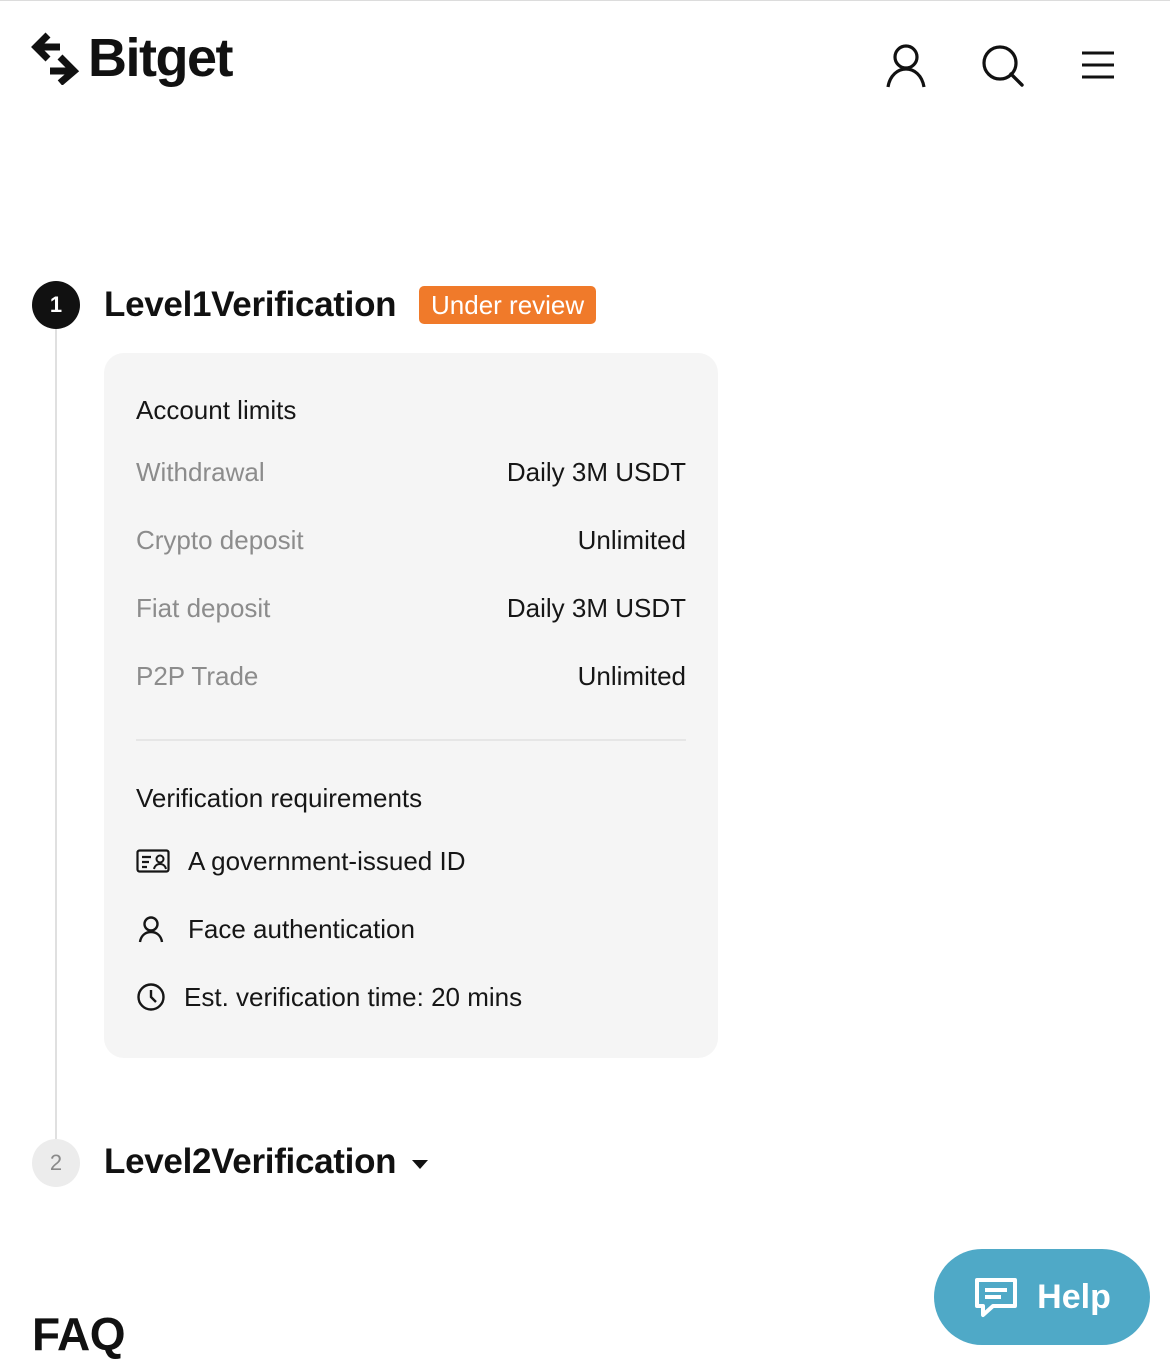 Image resolution: width=1170 pixels, height=1364 pixels. I want to click on limit-row-withdrawal: Withdrawal Daily 3M USDT, so click(411, 472).